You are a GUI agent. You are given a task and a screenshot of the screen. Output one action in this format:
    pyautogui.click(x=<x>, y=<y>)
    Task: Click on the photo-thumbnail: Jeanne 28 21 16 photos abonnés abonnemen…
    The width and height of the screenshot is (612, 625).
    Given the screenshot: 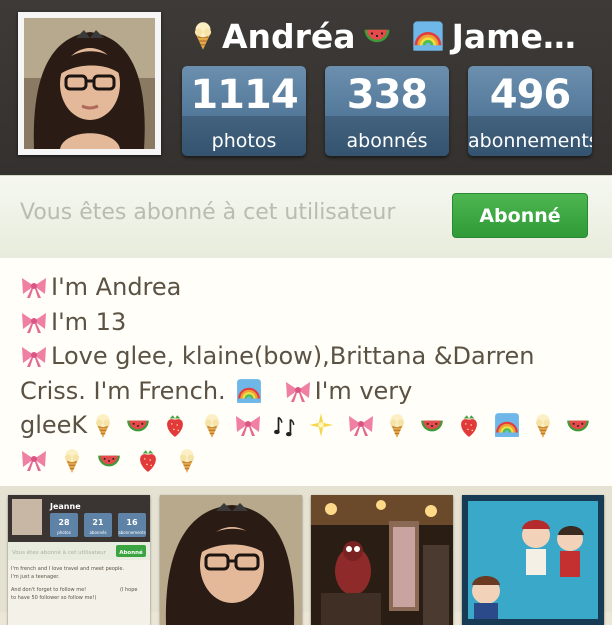 What is the action you would take?
    pyautogui.click(x=79, y=560)
    